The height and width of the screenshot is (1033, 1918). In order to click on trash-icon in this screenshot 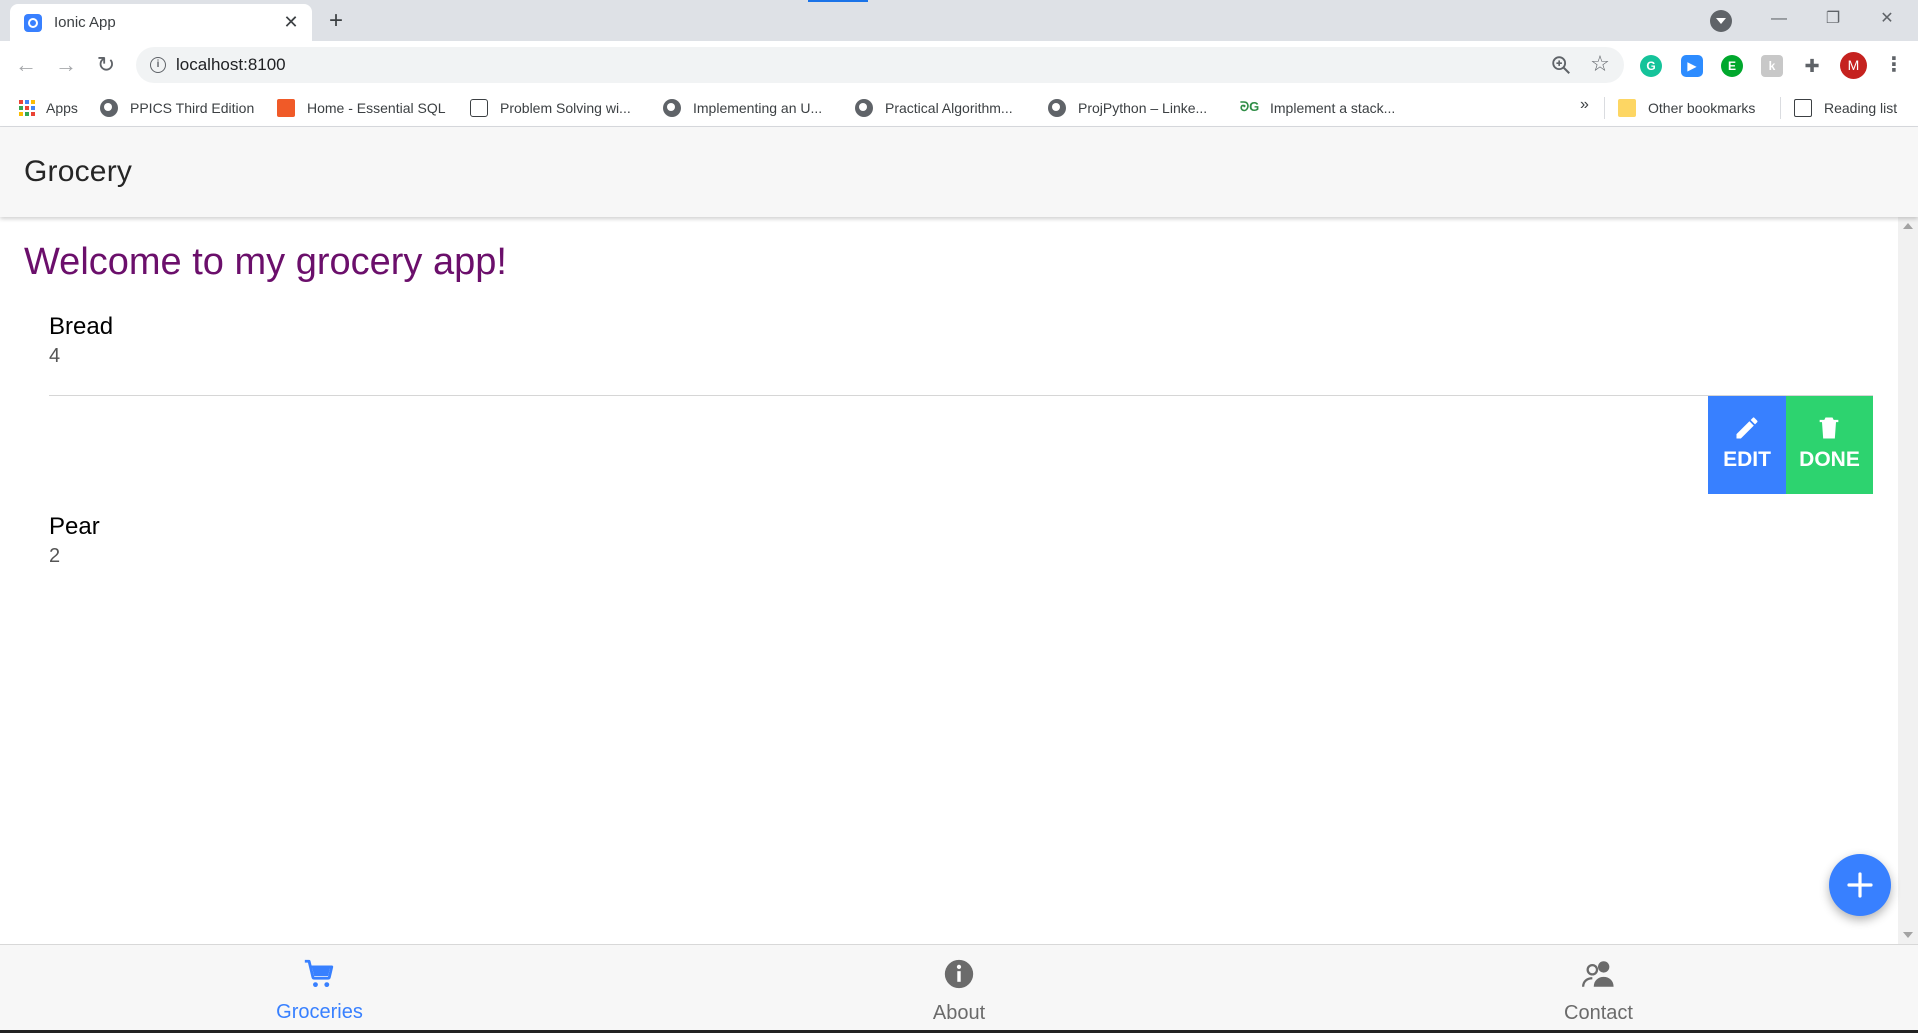, I will do `click(1829, 428)`.